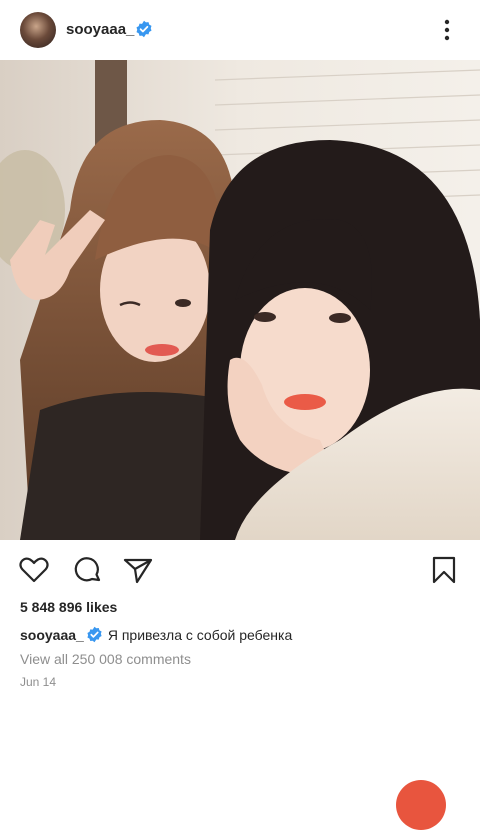  Describe the element at coordinates (447, 30) in the screenshot. I see `more-vertical-icon` at that location.